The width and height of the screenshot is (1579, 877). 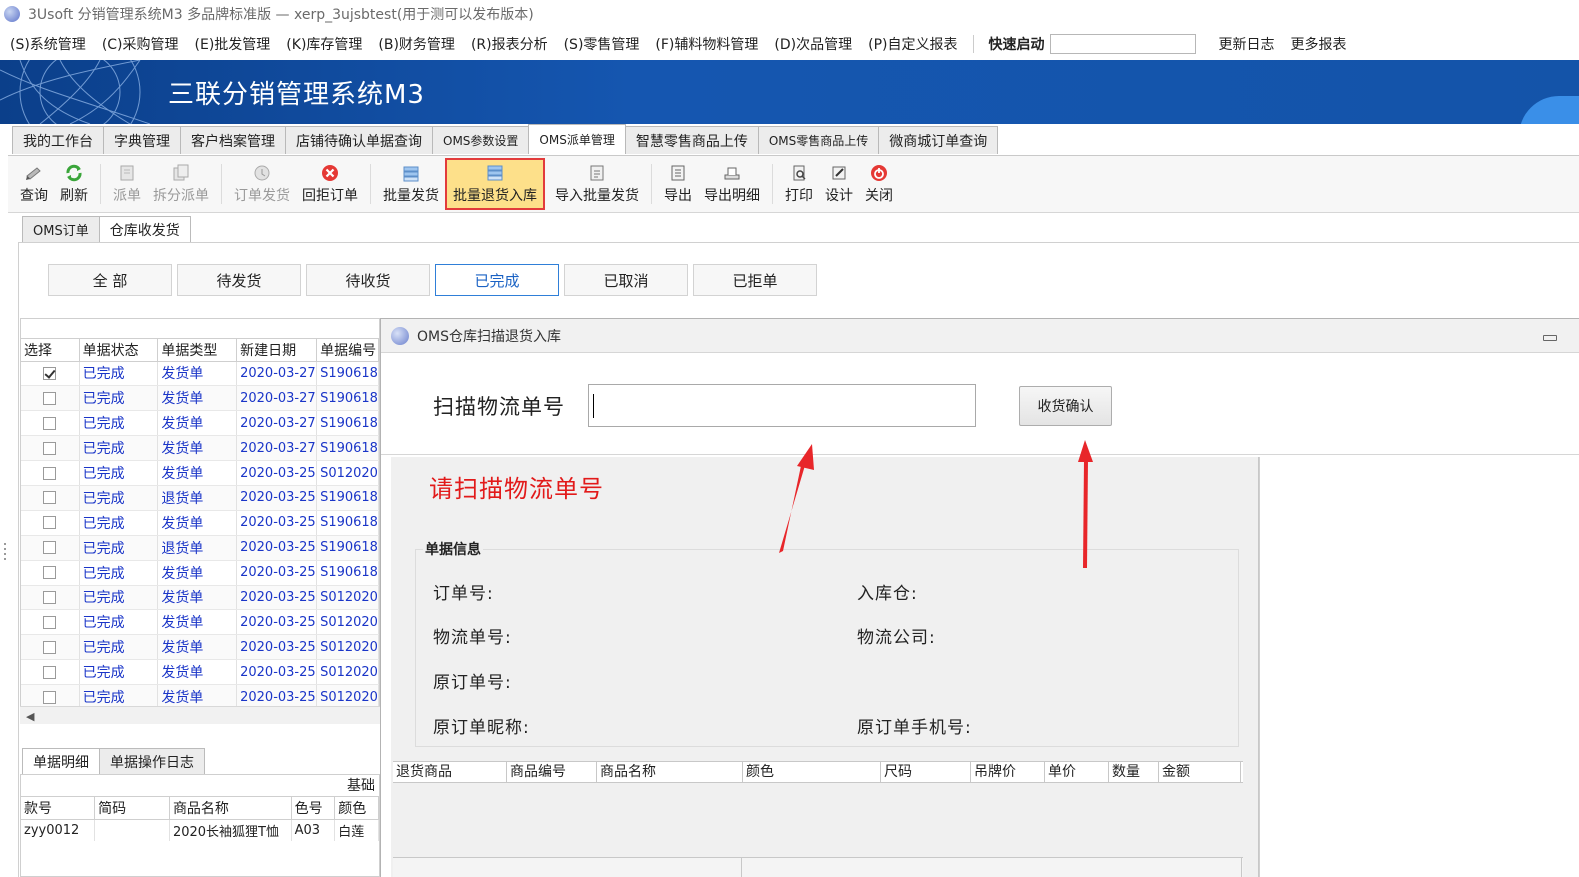 What do you see at coordinates (678, 184) in the screenshot?
I see `export-button: 导出` at bounding box center [678, 184].